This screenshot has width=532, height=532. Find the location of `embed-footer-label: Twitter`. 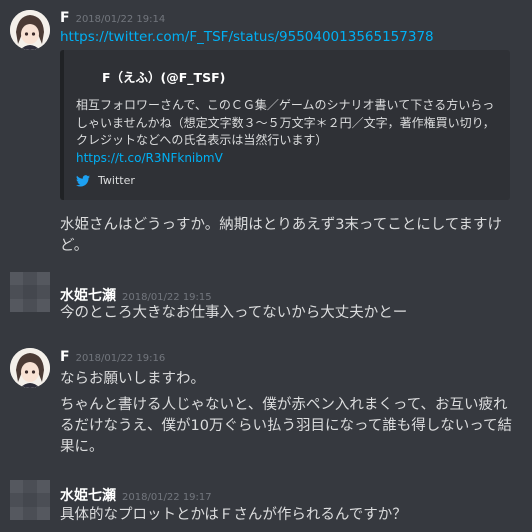

embed-footer-label: Twitter is located at coordinates (116, 180).